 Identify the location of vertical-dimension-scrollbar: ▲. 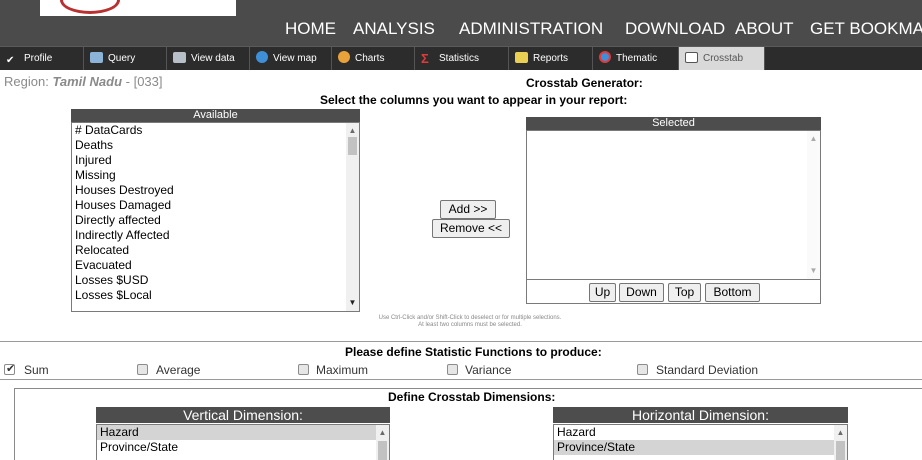
(382, 442).